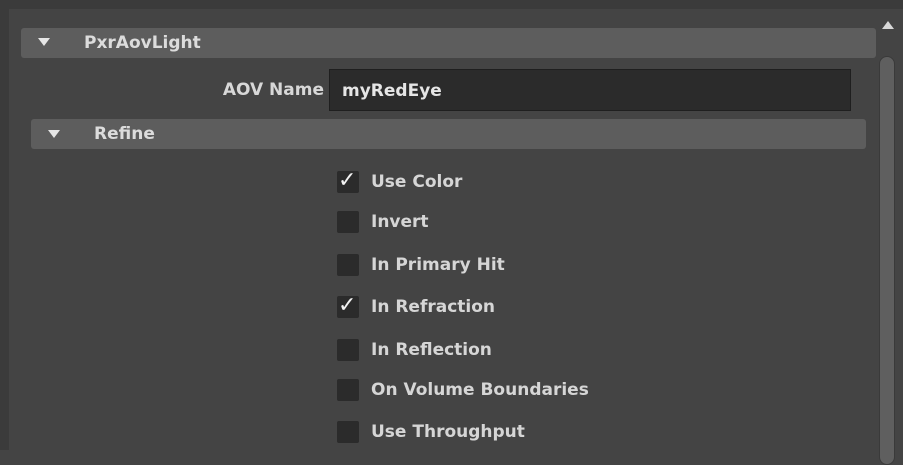  I want to click on section-header-refine: Refine, so click(448, 134).